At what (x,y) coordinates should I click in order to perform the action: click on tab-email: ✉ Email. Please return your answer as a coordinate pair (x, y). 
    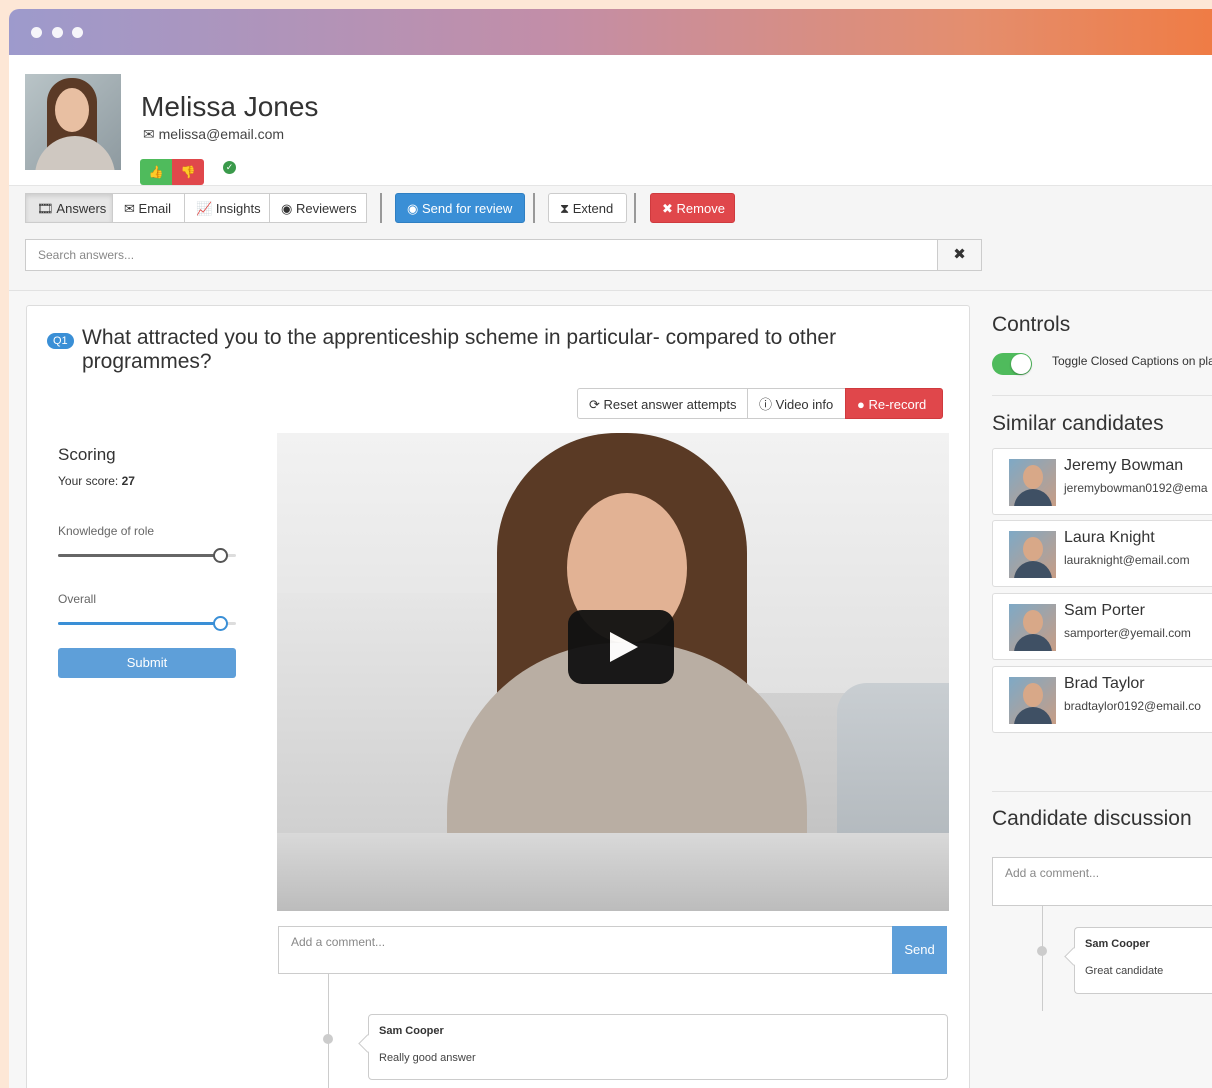
    Looking at the image, I should click on (148, 208).